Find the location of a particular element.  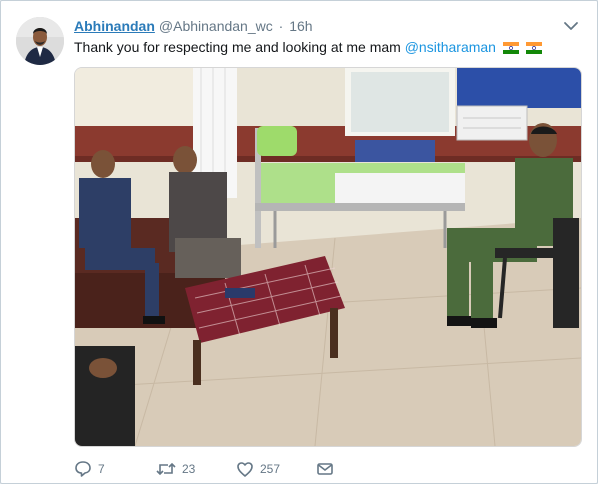

avatar is located at coordinates (40, 41).